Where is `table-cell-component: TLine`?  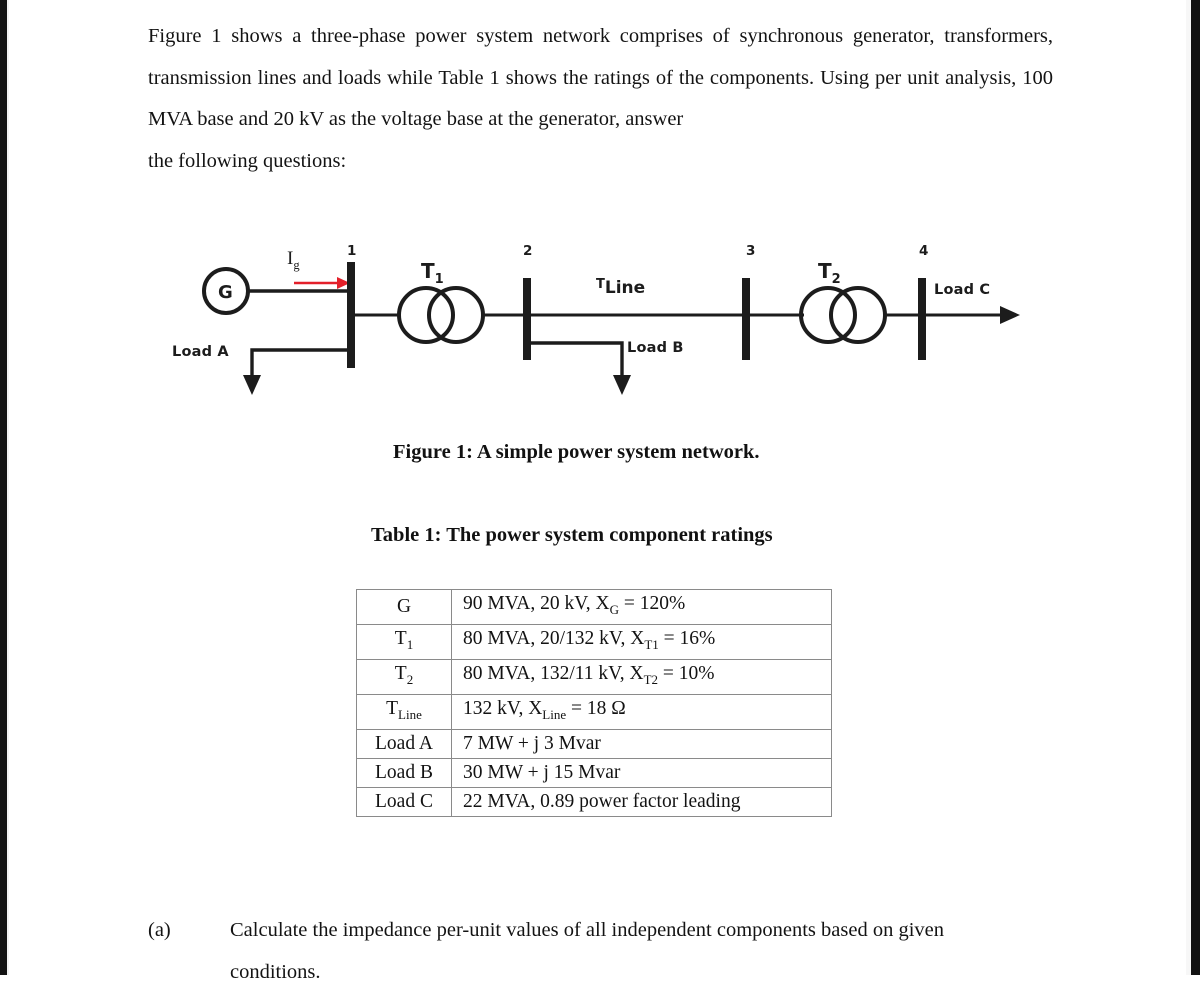
table-cell-component: TLine is located at coordinates (404, 711).